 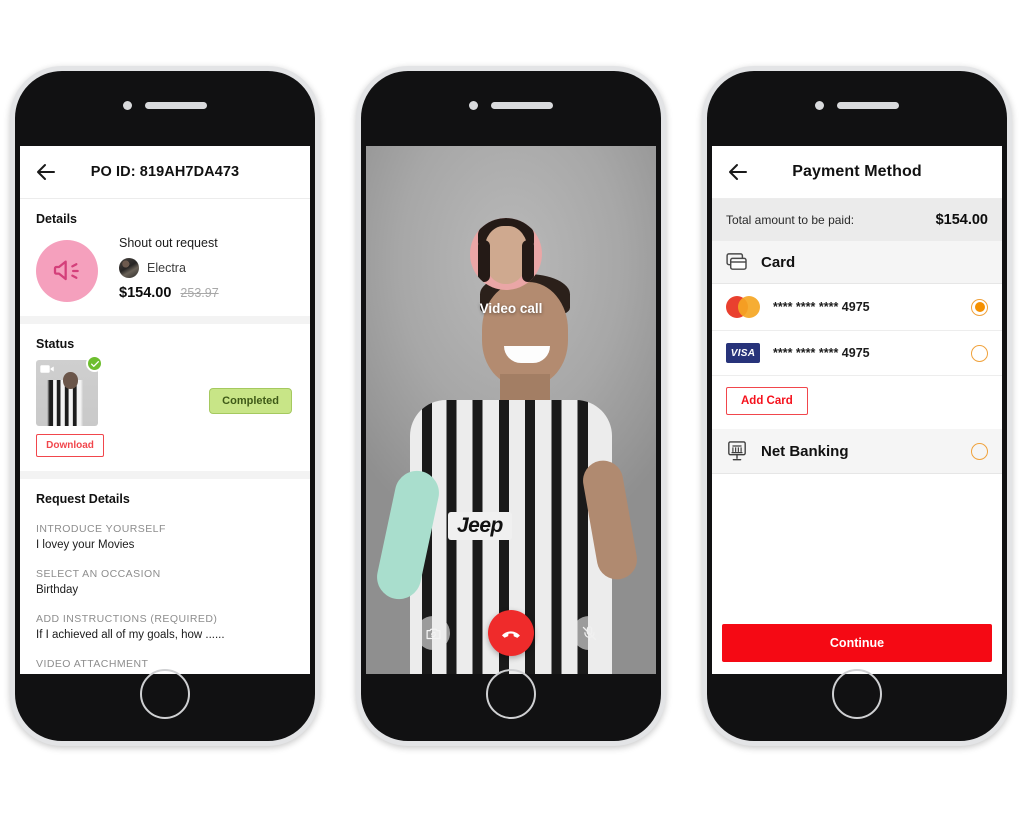 What do you see at coordinates (83, 499) in the screenshot?
I see `request-details-title: Request Details` at bounding box center [83, 499].